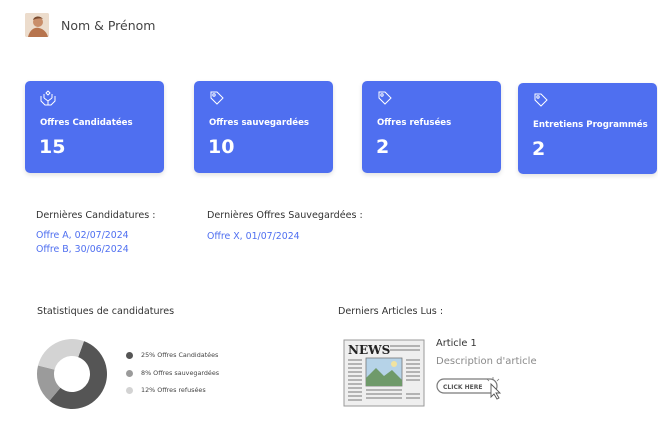 This screenshot has width=658, height=441. I want to click on profile-header: Nom & Prénom, so click(90, 25).